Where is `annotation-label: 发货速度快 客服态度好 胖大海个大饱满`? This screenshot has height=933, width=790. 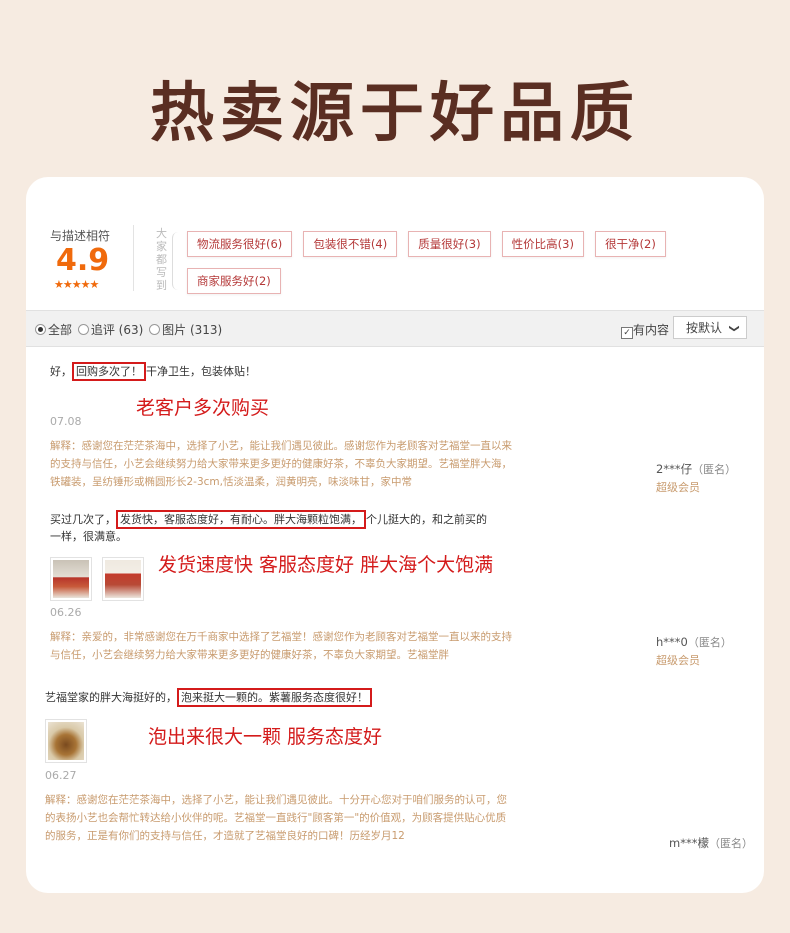 annotation-label: 发货速度快 客服态度好 胖大海个大饱满 is located at coordinates (326, 565).